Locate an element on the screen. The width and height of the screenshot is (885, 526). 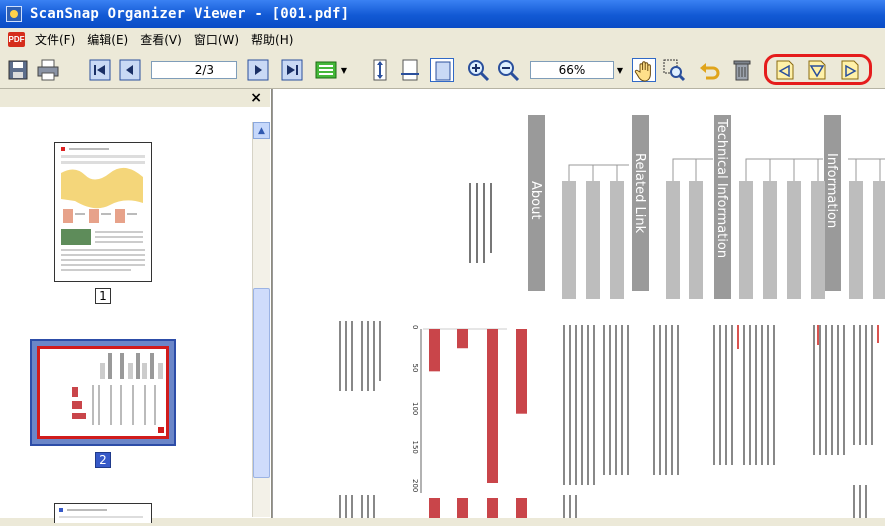
menu-bar: PDF 文件(F) 编辑(E) 查看(V) 窗口(W) 帮助(H) is located at coordinates (442, 39).